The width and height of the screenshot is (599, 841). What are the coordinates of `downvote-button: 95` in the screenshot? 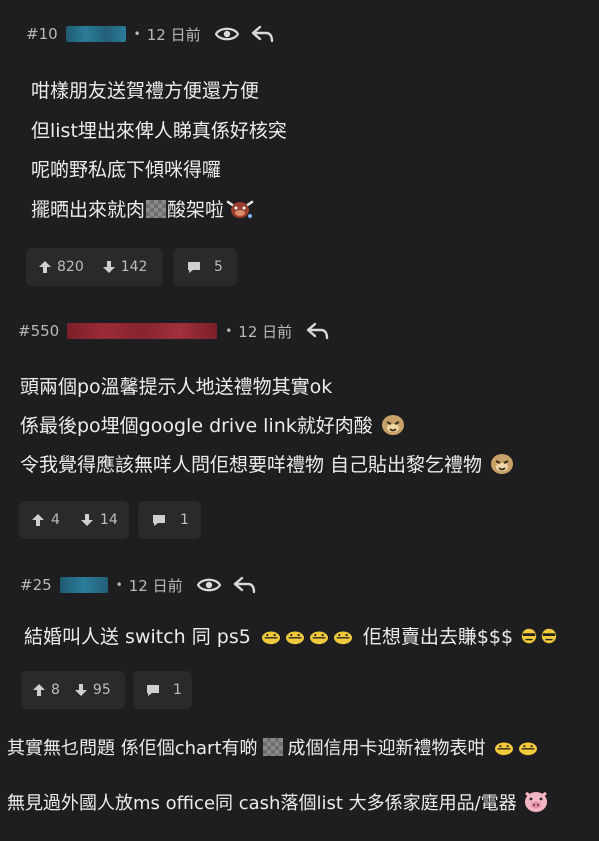 It's located at (92, 690).